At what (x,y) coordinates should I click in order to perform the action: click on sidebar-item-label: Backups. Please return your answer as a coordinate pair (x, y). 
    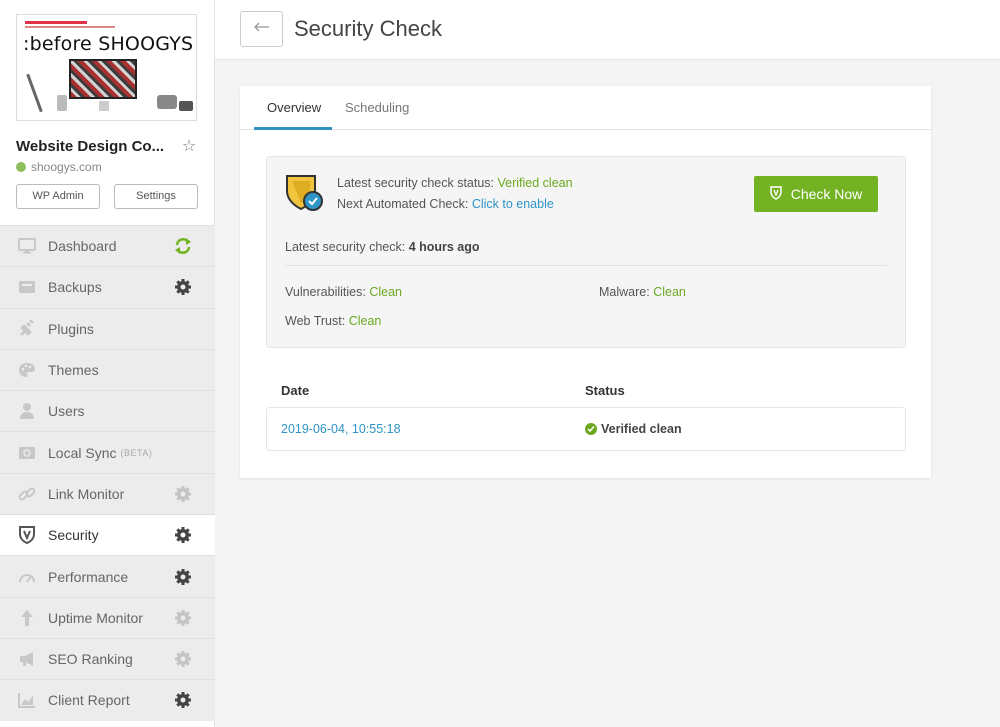
    Looking at the image, I should click on (75, 287).